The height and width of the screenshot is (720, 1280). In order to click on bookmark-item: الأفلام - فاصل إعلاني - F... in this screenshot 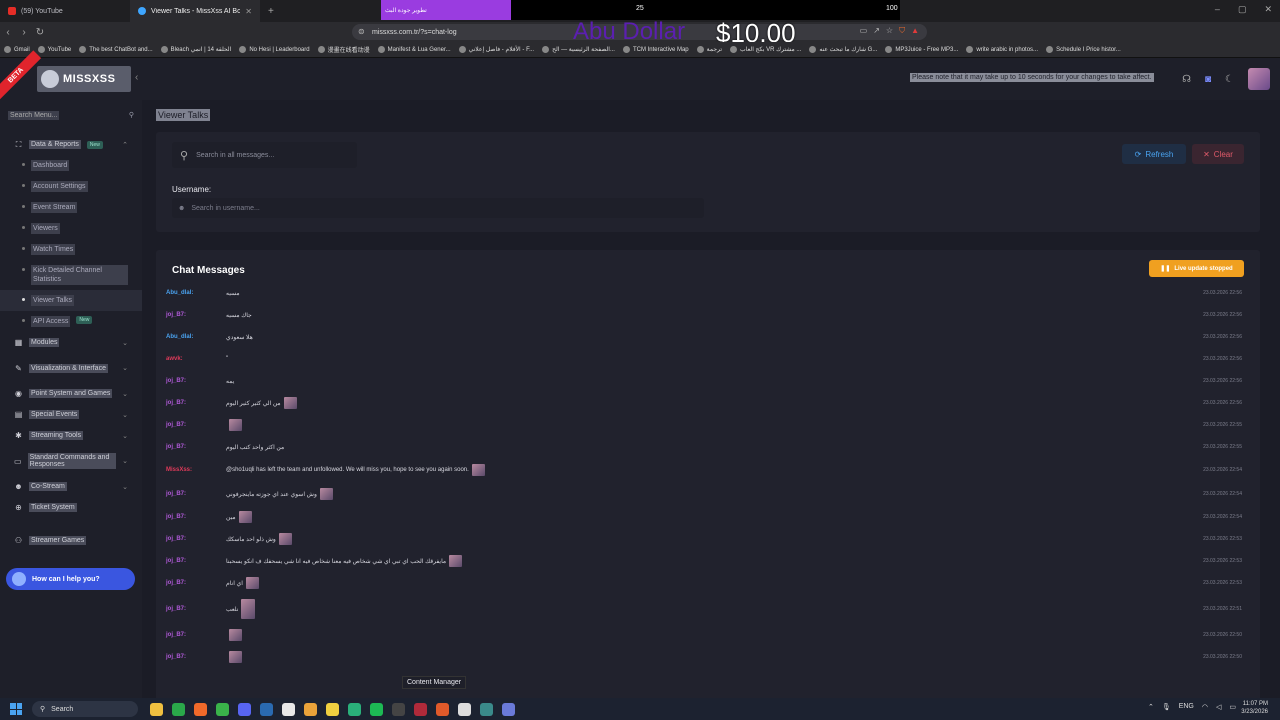, I will do `click(496, 49)`.